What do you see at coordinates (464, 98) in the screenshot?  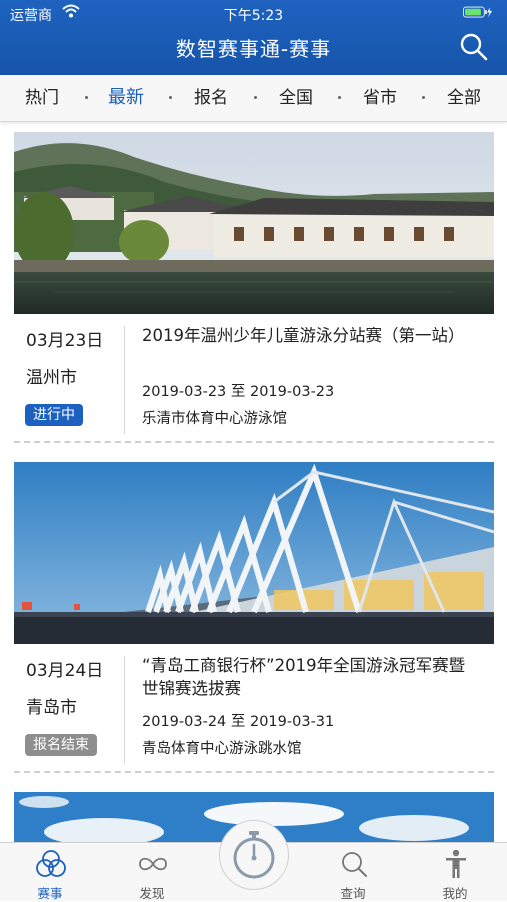 I see `tab-all: 全部` at bounding box center [464, 98].